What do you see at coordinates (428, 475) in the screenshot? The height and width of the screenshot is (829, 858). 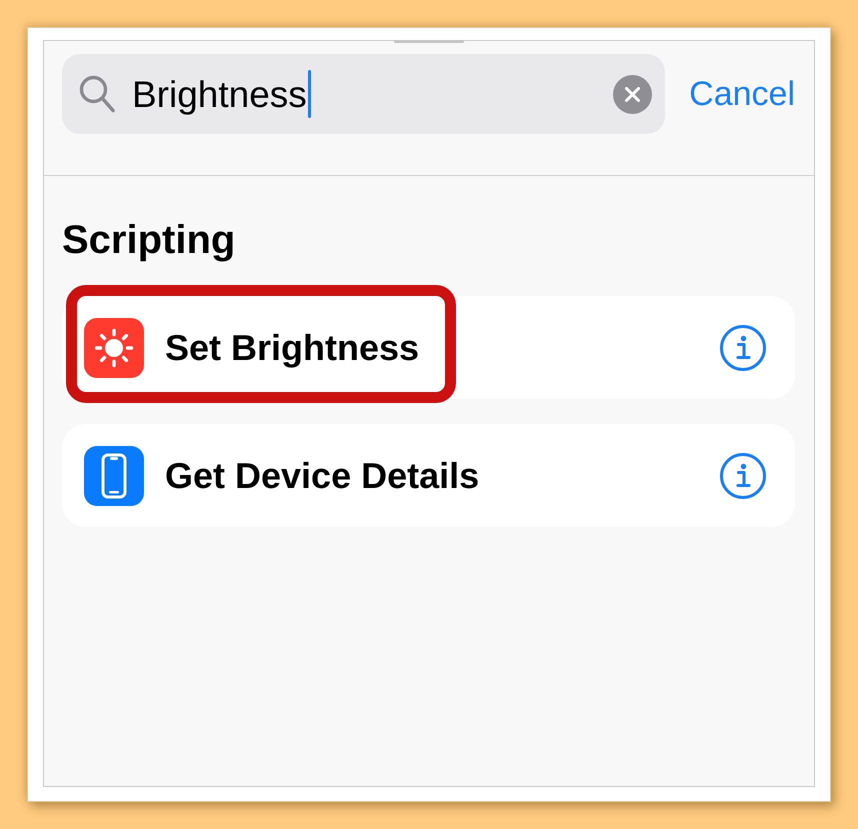 I see `action-row: Get Device Details` at bounding box center [428, 475].